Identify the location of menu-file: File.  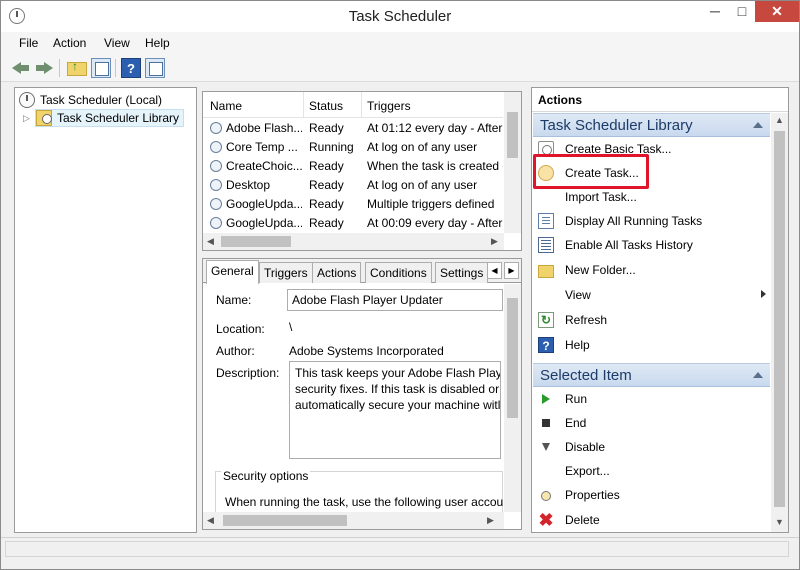
(28, 43).